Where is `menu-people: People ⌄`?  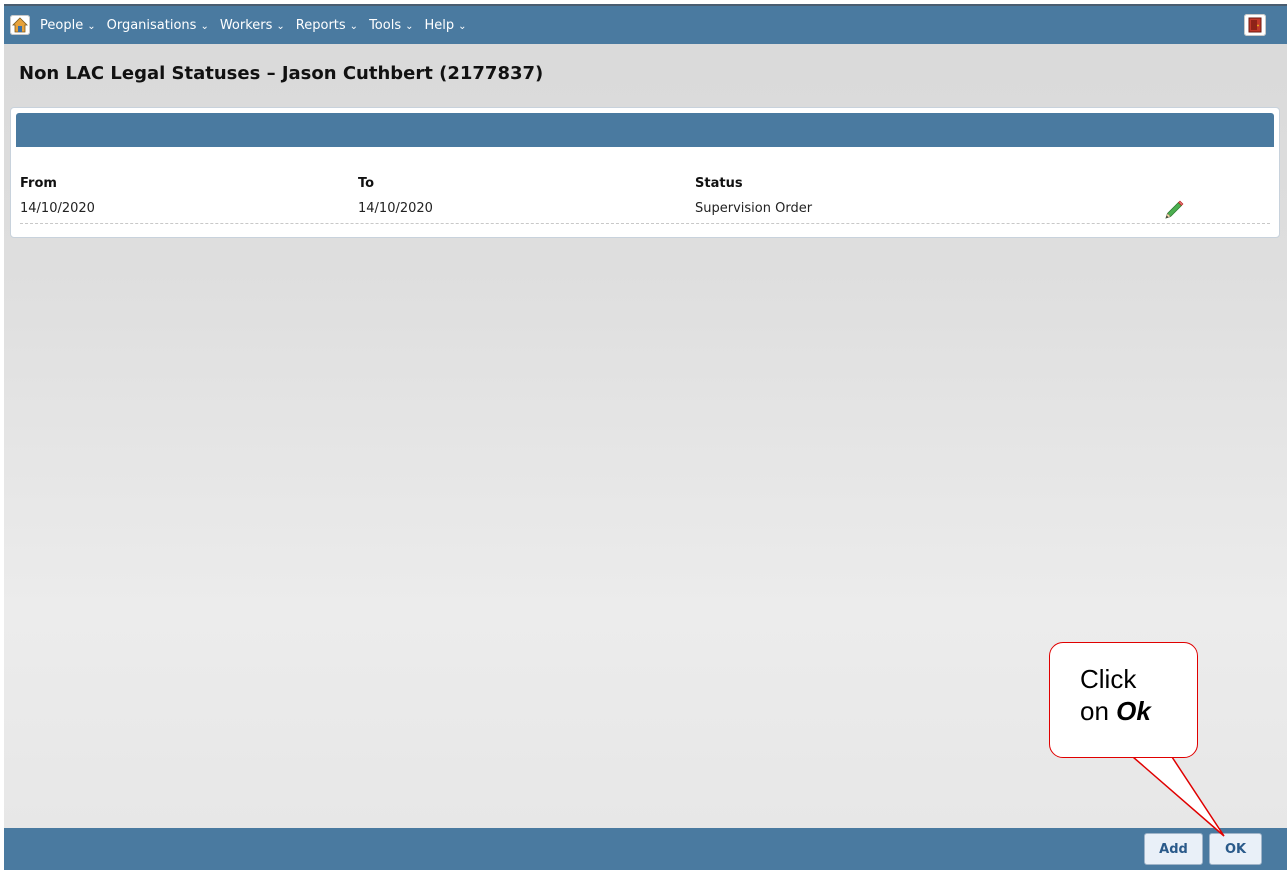
menu-people: People ⌄ is located at coordinates (68, 25).